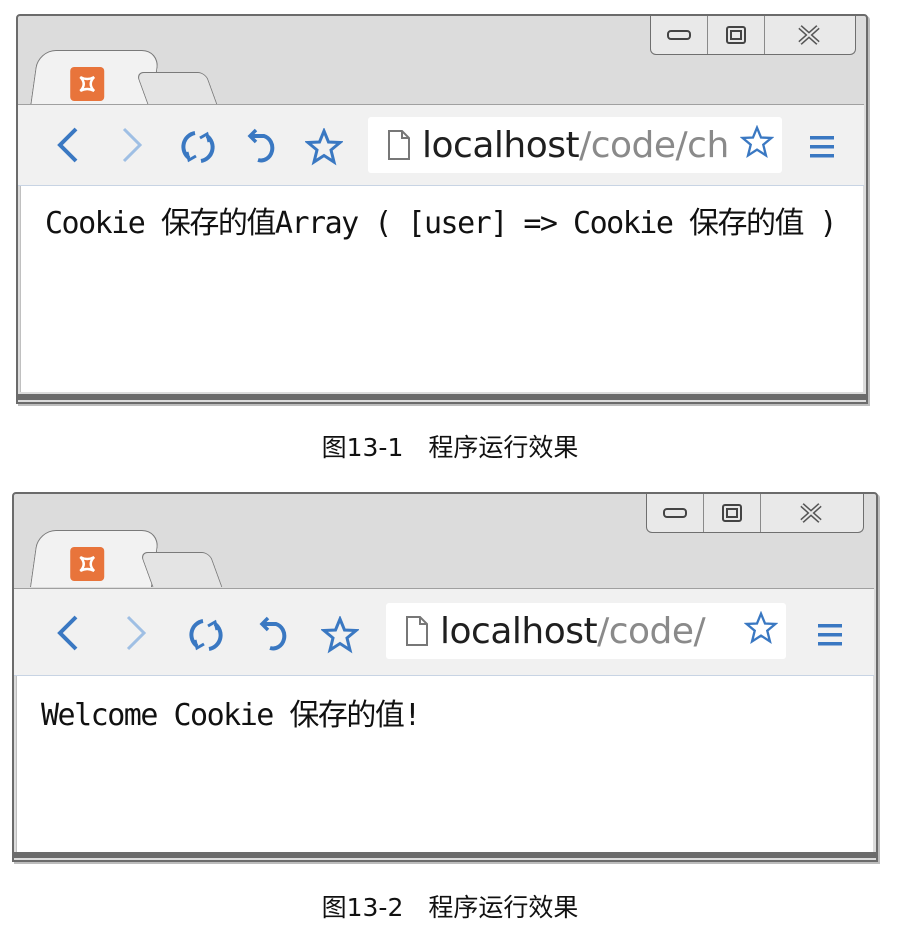  Describe the element at coordinates (651, 631) in the screenshot. I see `url-path: /code/` at that location.